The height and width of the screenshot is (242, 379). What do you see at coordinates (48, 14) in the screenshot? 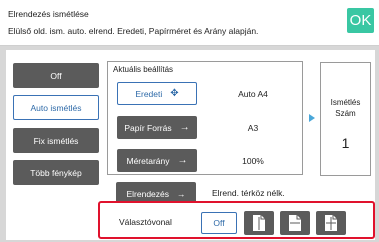
I see `page-title: Elrendezés ismétlése` at bounding box center [48, 14].